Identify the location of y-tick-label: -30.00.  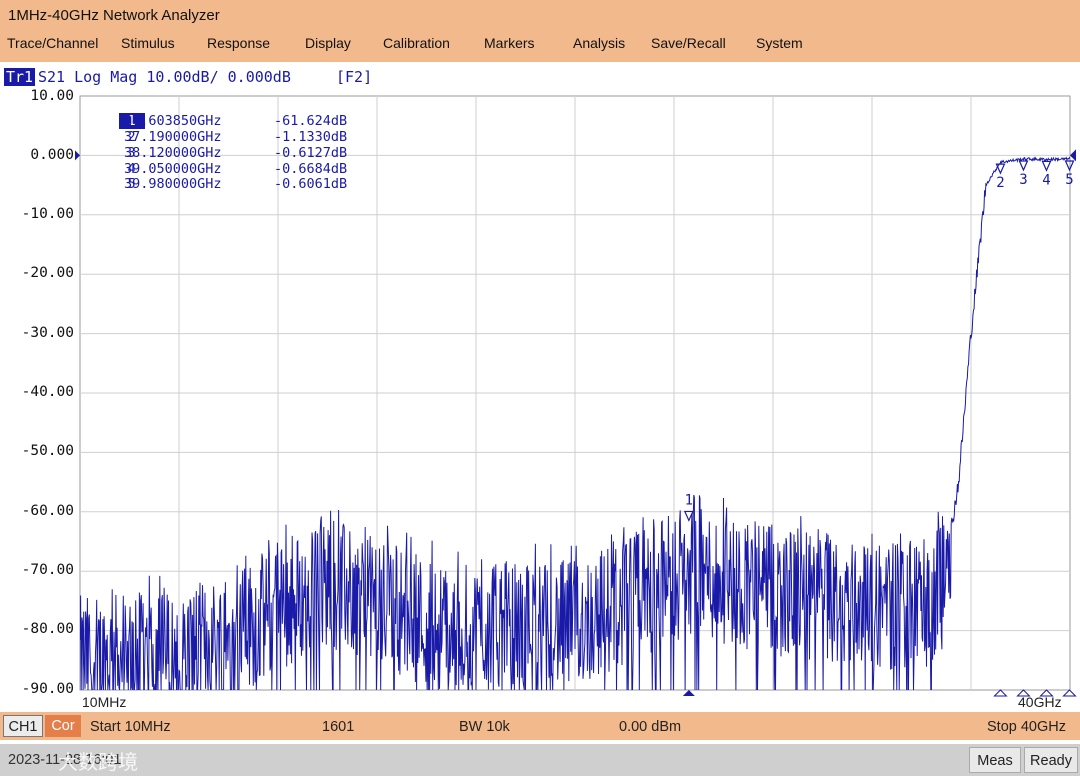
(47, 333).